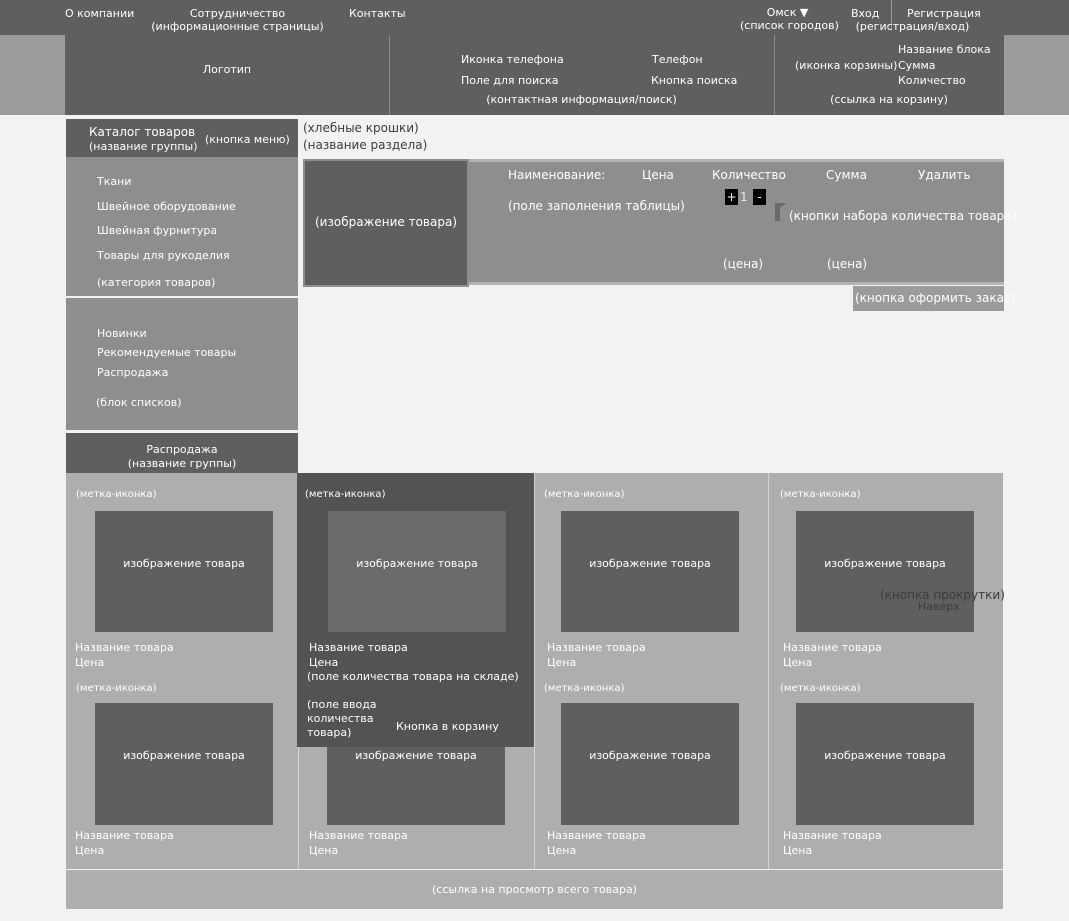 This screenshot has width=1069, height=921. I want to click on qty-value: 1, so click(744, 197).